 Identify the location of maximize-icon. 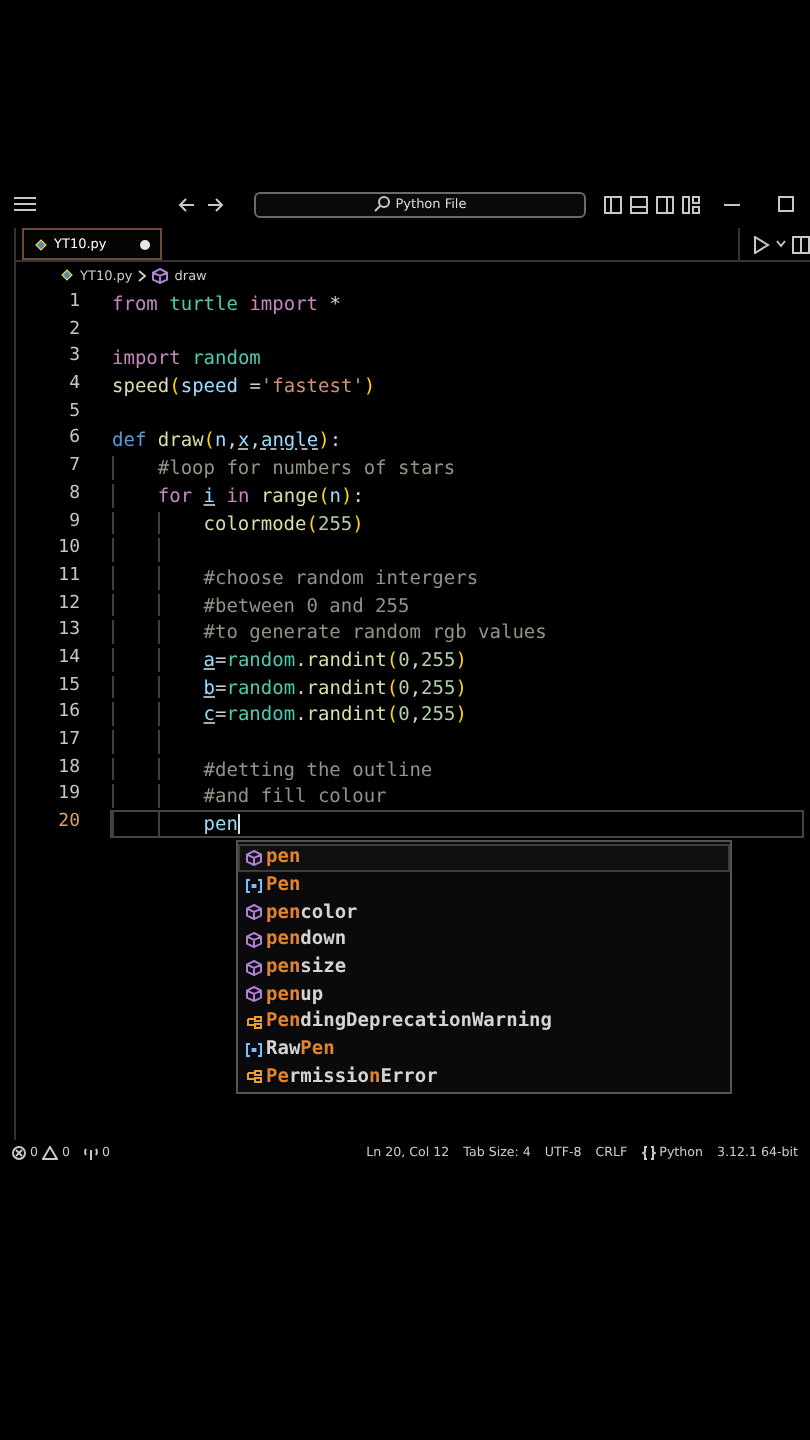
(786, 204).